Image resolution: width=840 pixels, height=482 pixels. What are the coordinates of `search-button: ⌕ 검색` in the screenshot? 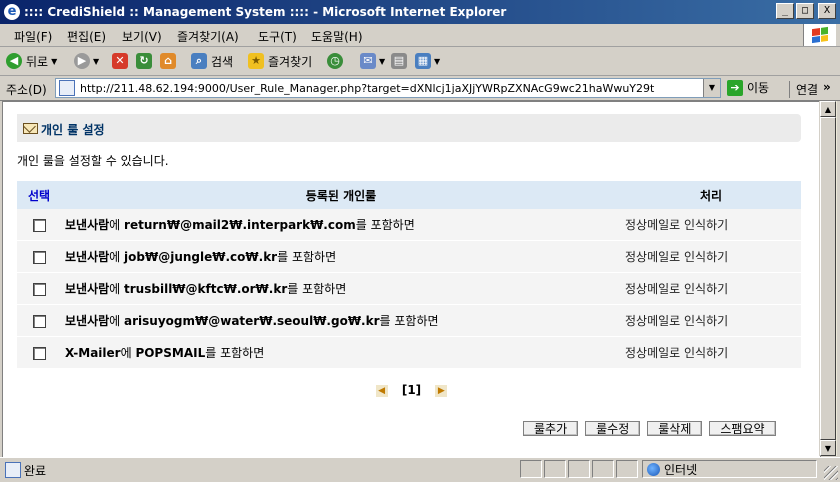 It's located at (212, 61).